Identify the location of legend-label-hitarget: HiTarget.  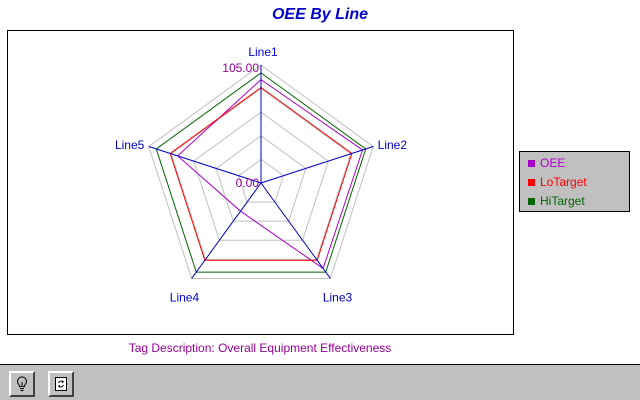
(562, 201).